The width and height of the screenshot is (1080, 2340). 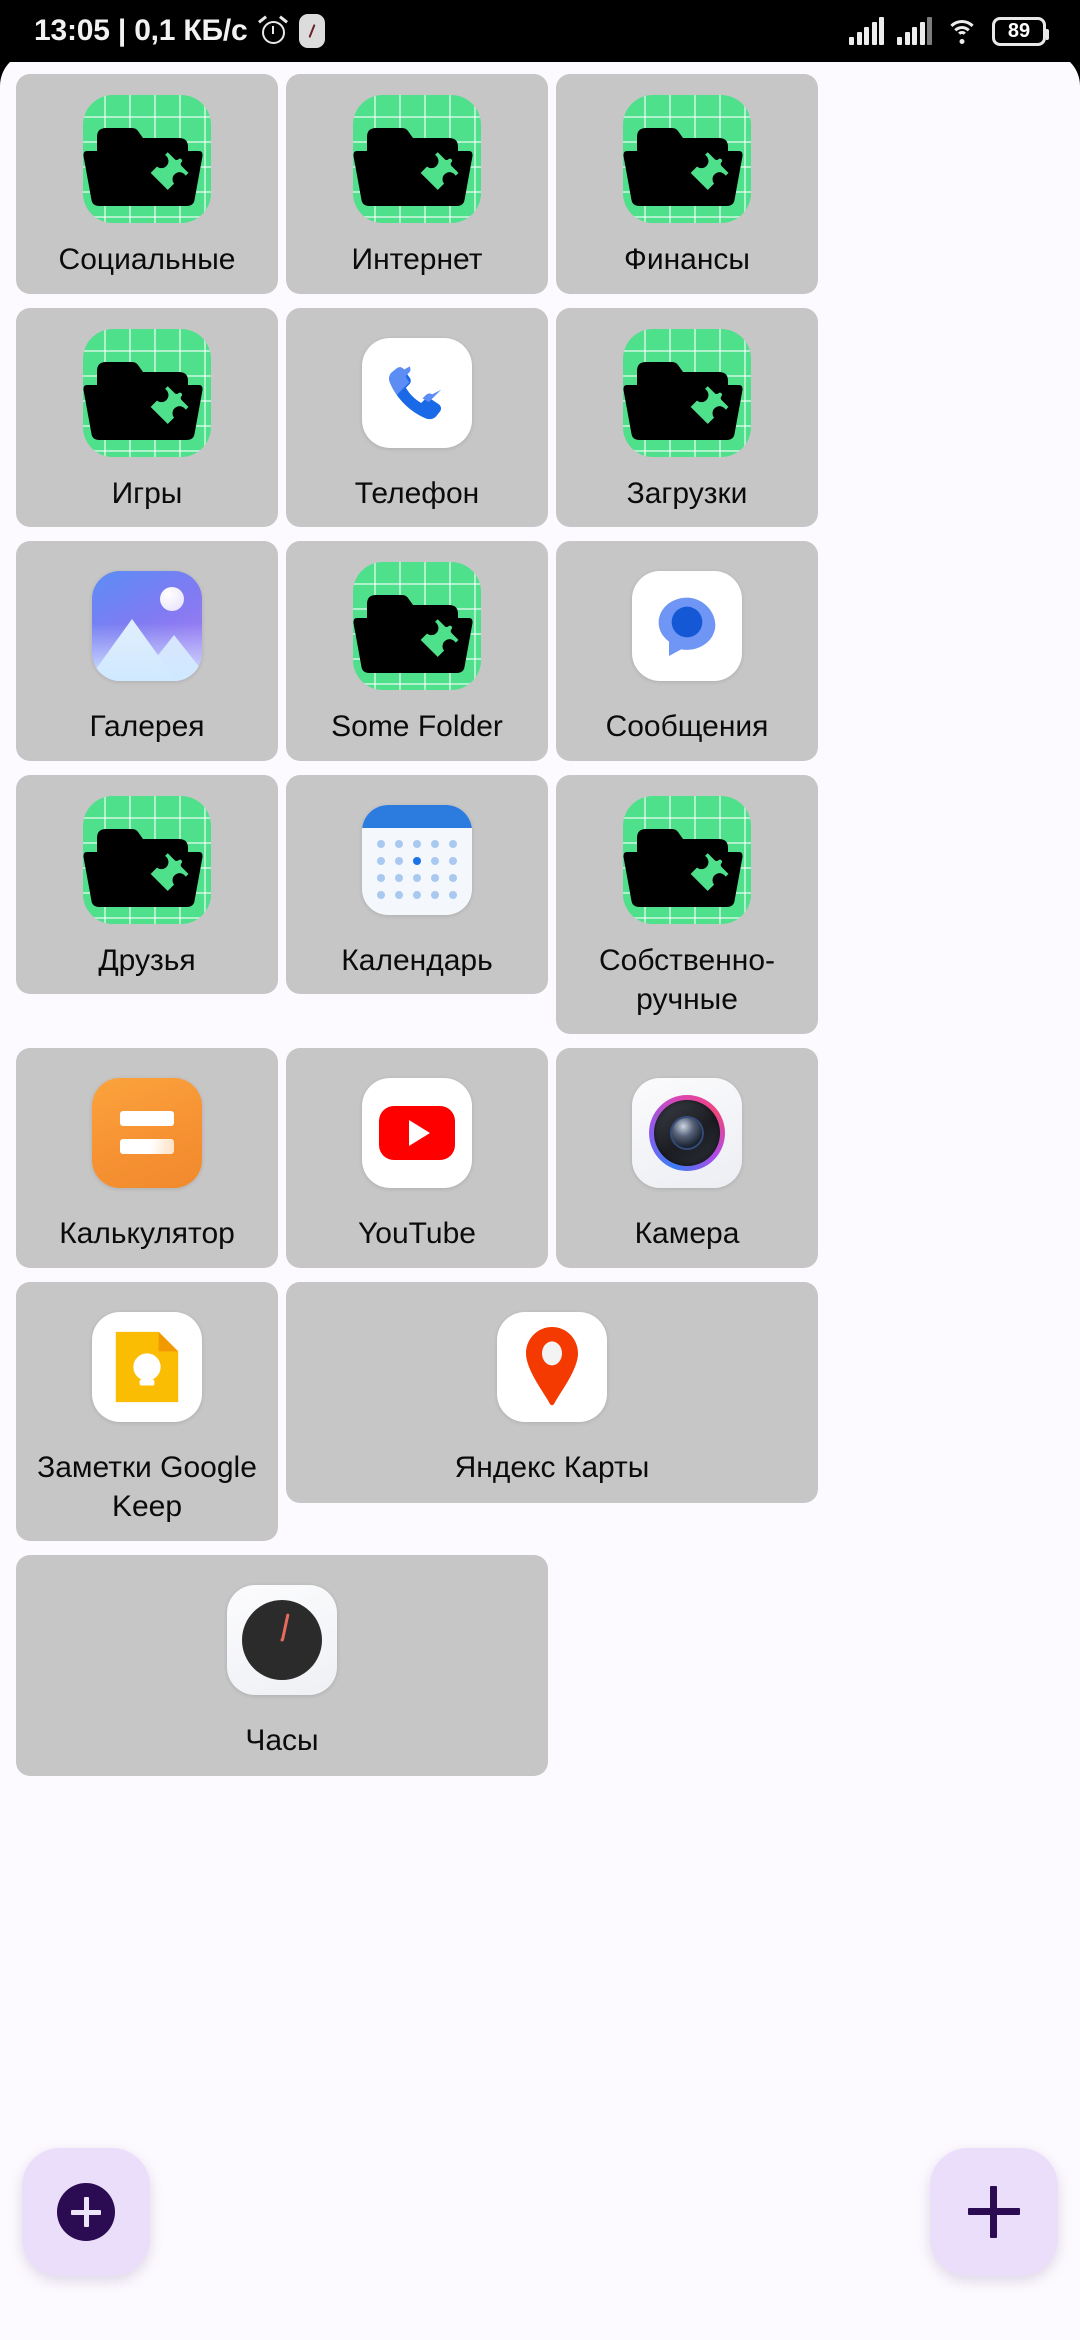 I want to click on calendar-header-bar, so click(x=417, y=816).